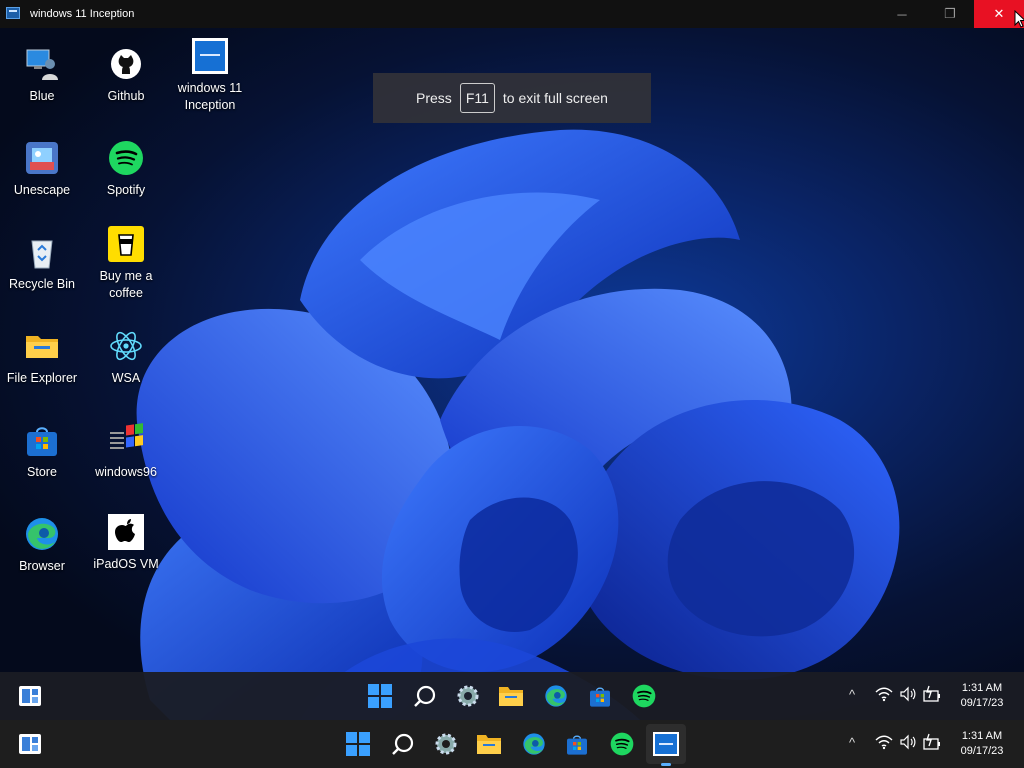 The width and height of the screenshot is (1024, 768). What do you see at coordinates (42, 378) in the screenshot?
I see `desktop-icon-label: File Explorer` at bounding box center [42, 378].